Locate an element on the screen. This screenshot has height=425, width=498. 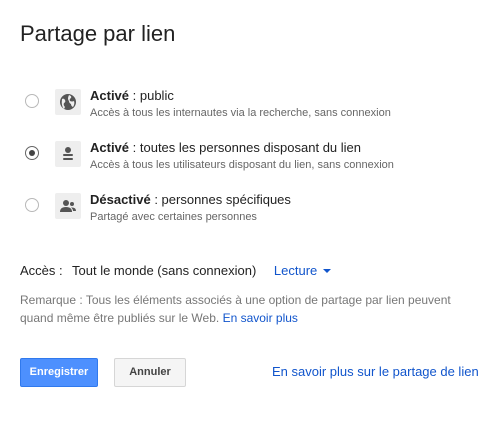
option-status: Désactivé is located at coordinates (120, 199).